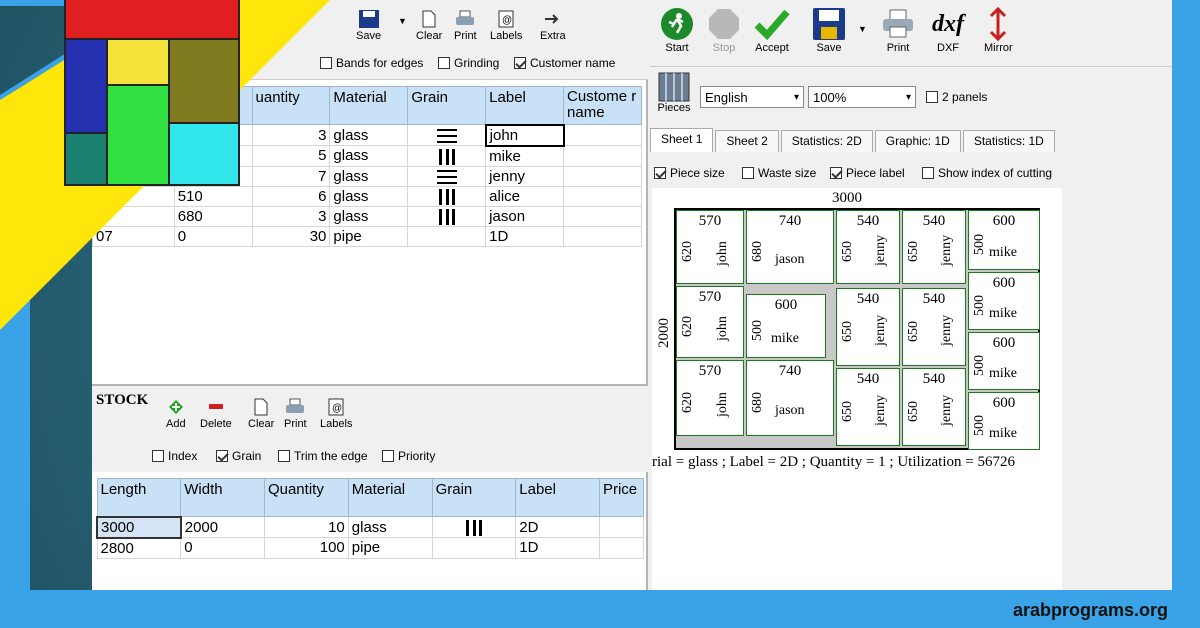 The image size is (1200, 628). I want to click on stock-clear-button: Clear, so click(261, 413).